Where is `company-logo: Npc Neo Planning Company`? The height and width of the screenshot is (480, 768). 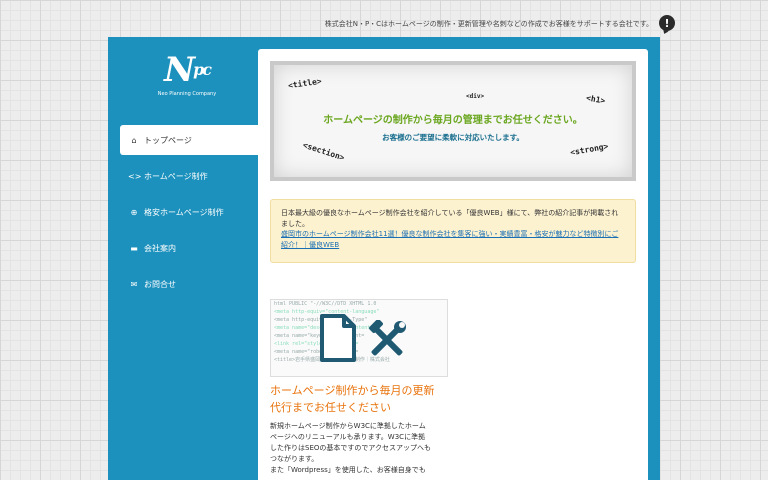 company-logo: Npc Neo Planning Company is located at coordinates (187, 79).